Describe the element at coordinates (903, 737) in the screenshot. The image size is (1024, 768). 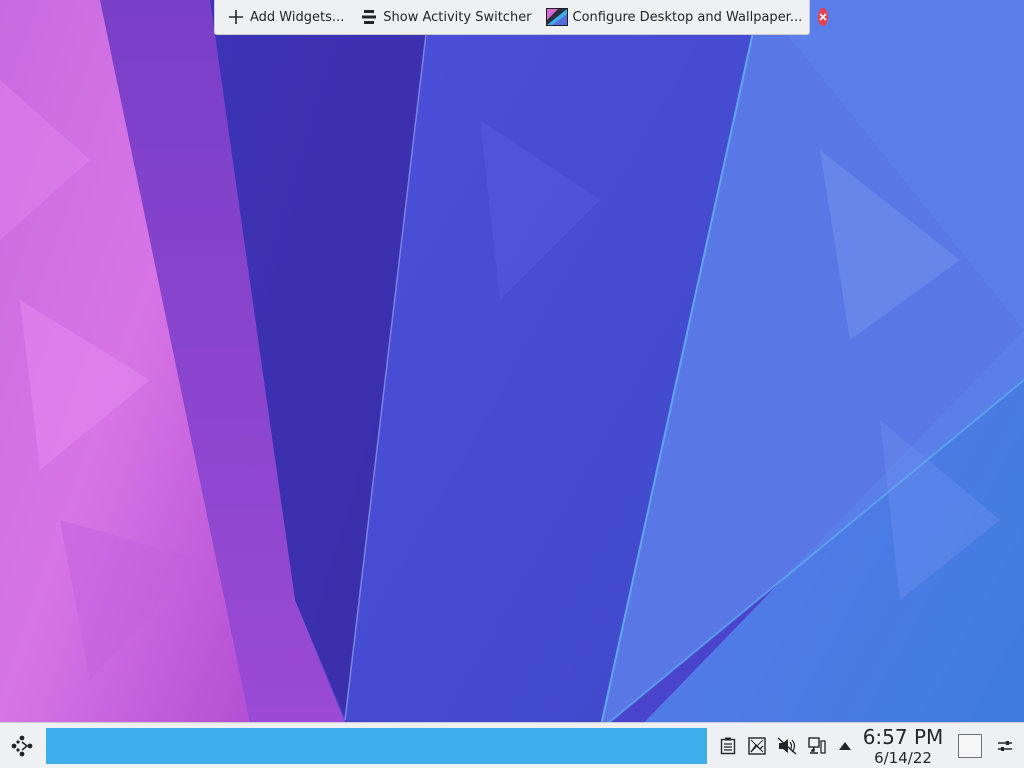
I see `clock-time: 6:57 PM` at that location.